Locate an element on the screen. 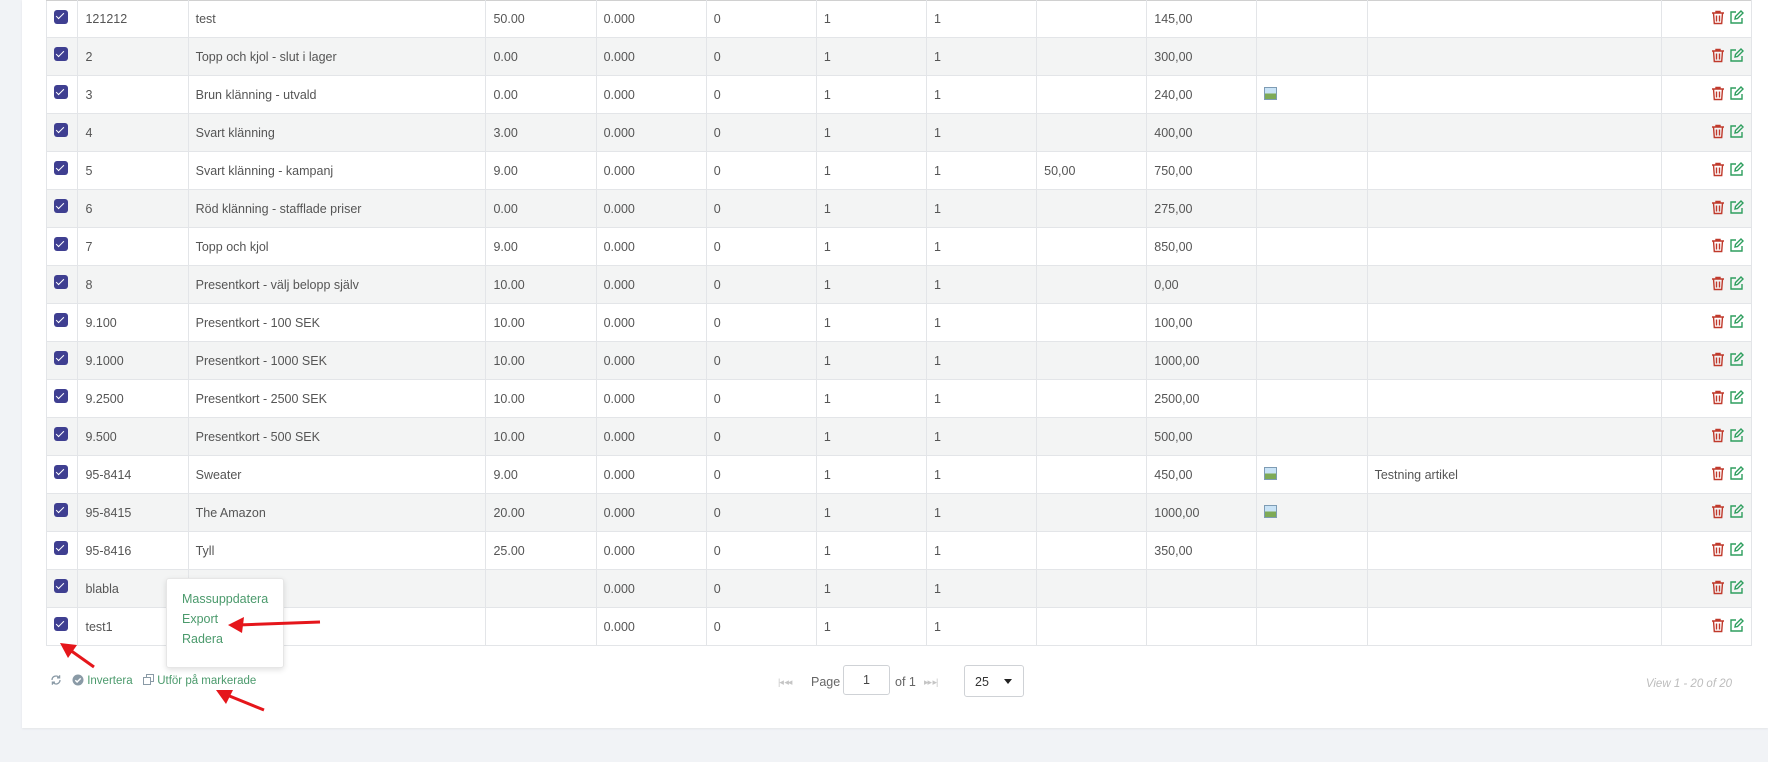 The width and height of the screenshot is (1768, 762). refresh-icon is located at coordinates (56, 681).